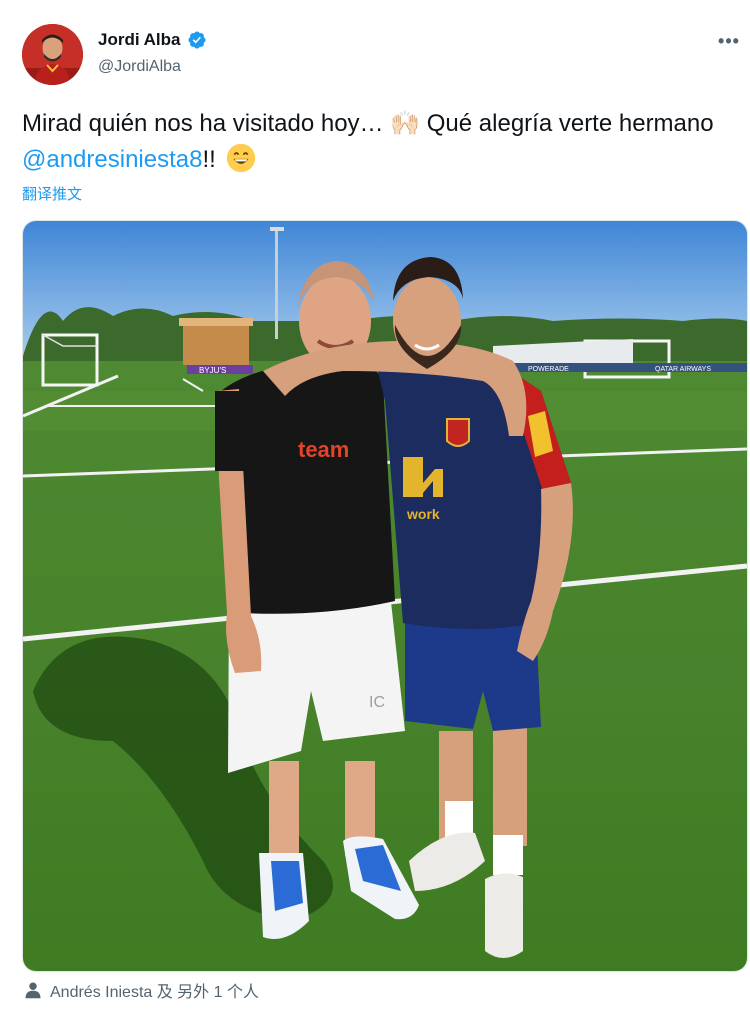 Image resolution: width=750 pixels, height=1010 pixels. Describe the element at coordinates (196, 40) in the screenshot. I see `verified-badge-icon` at that location.